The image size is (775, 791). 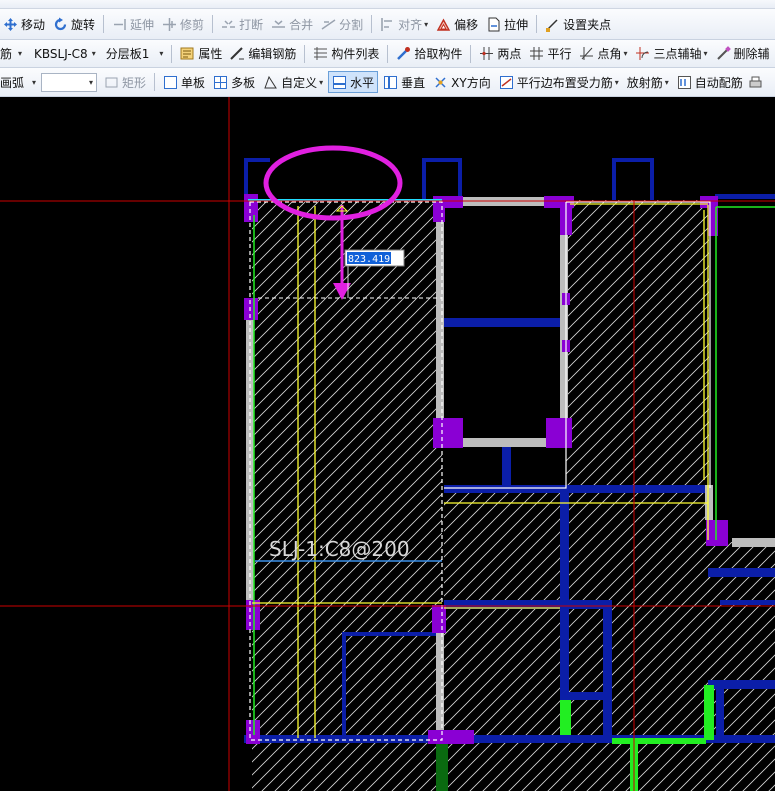 I want to click on set-grip-button: 设置夹点, so click(x=578, y=24).